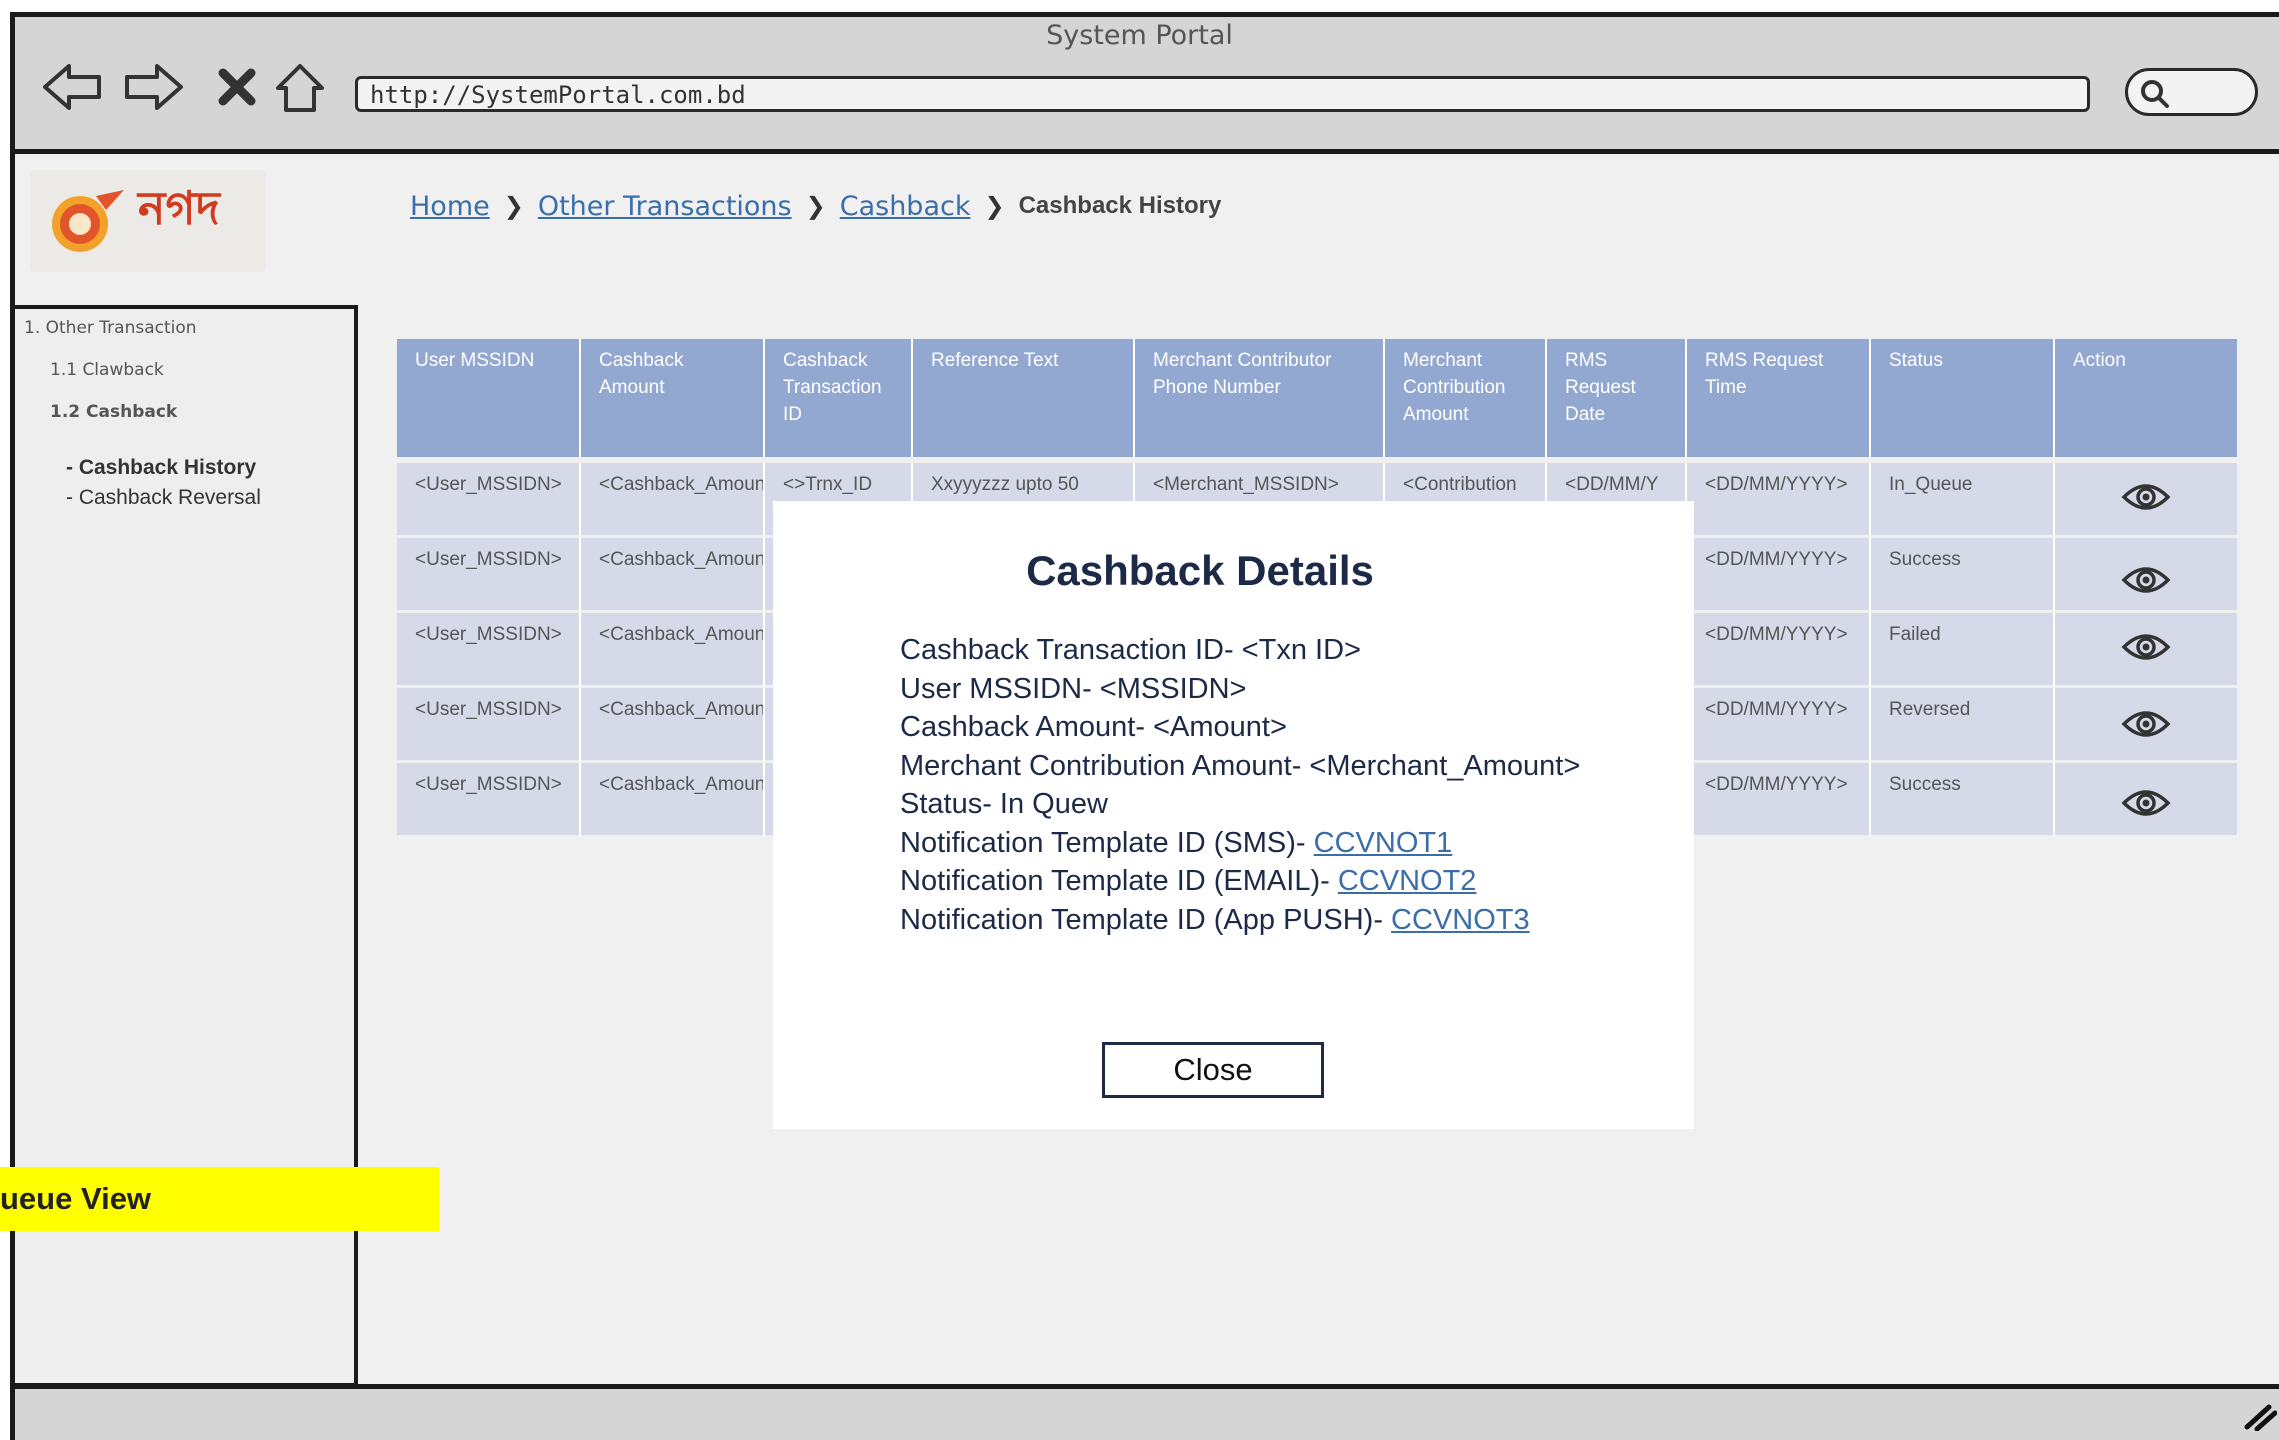  What do you see at coordinates (2146, 398) in the screenshot?
I see `column-header: Action` at bounding box center [2146, 398].